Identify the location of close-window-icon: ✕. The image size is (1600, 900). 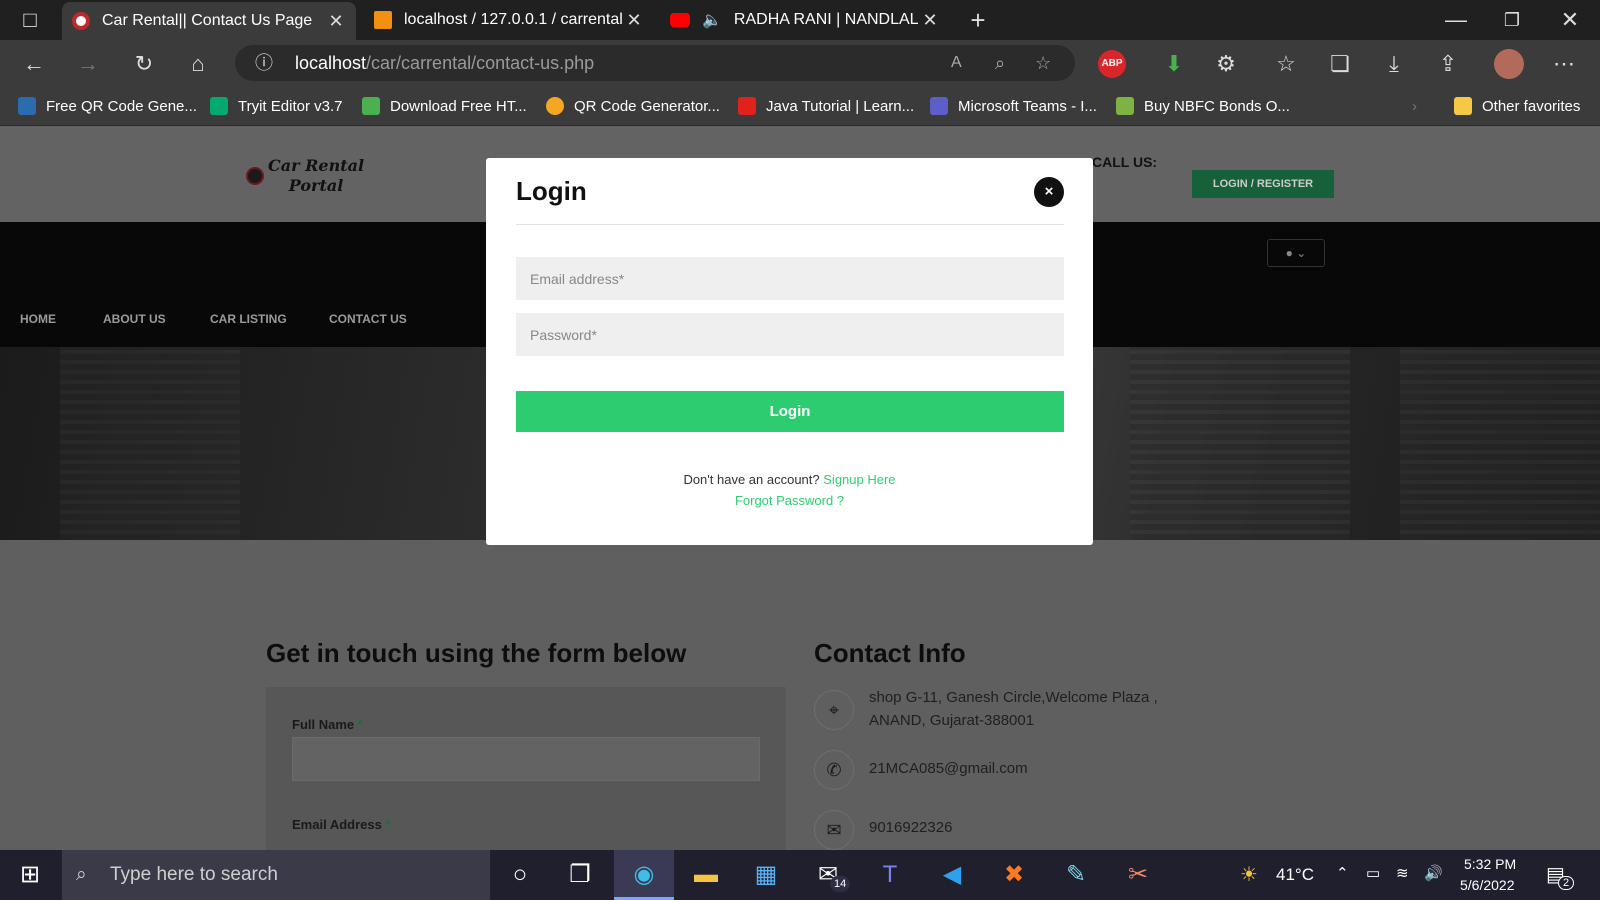
(1570, 20).